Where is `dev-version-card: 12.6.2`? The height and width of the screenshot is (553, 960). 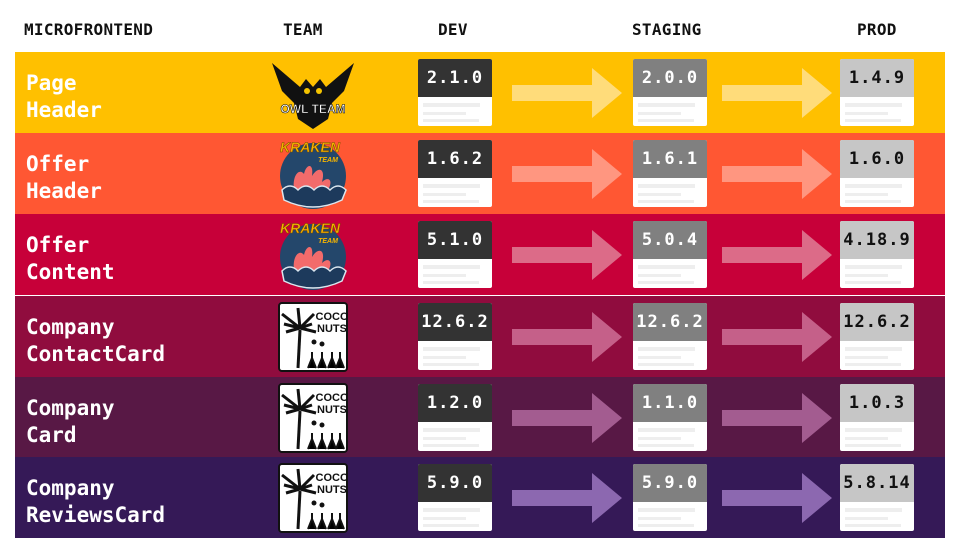
dev-version-card: 12.6.2 is located at coordinates (455, 336).